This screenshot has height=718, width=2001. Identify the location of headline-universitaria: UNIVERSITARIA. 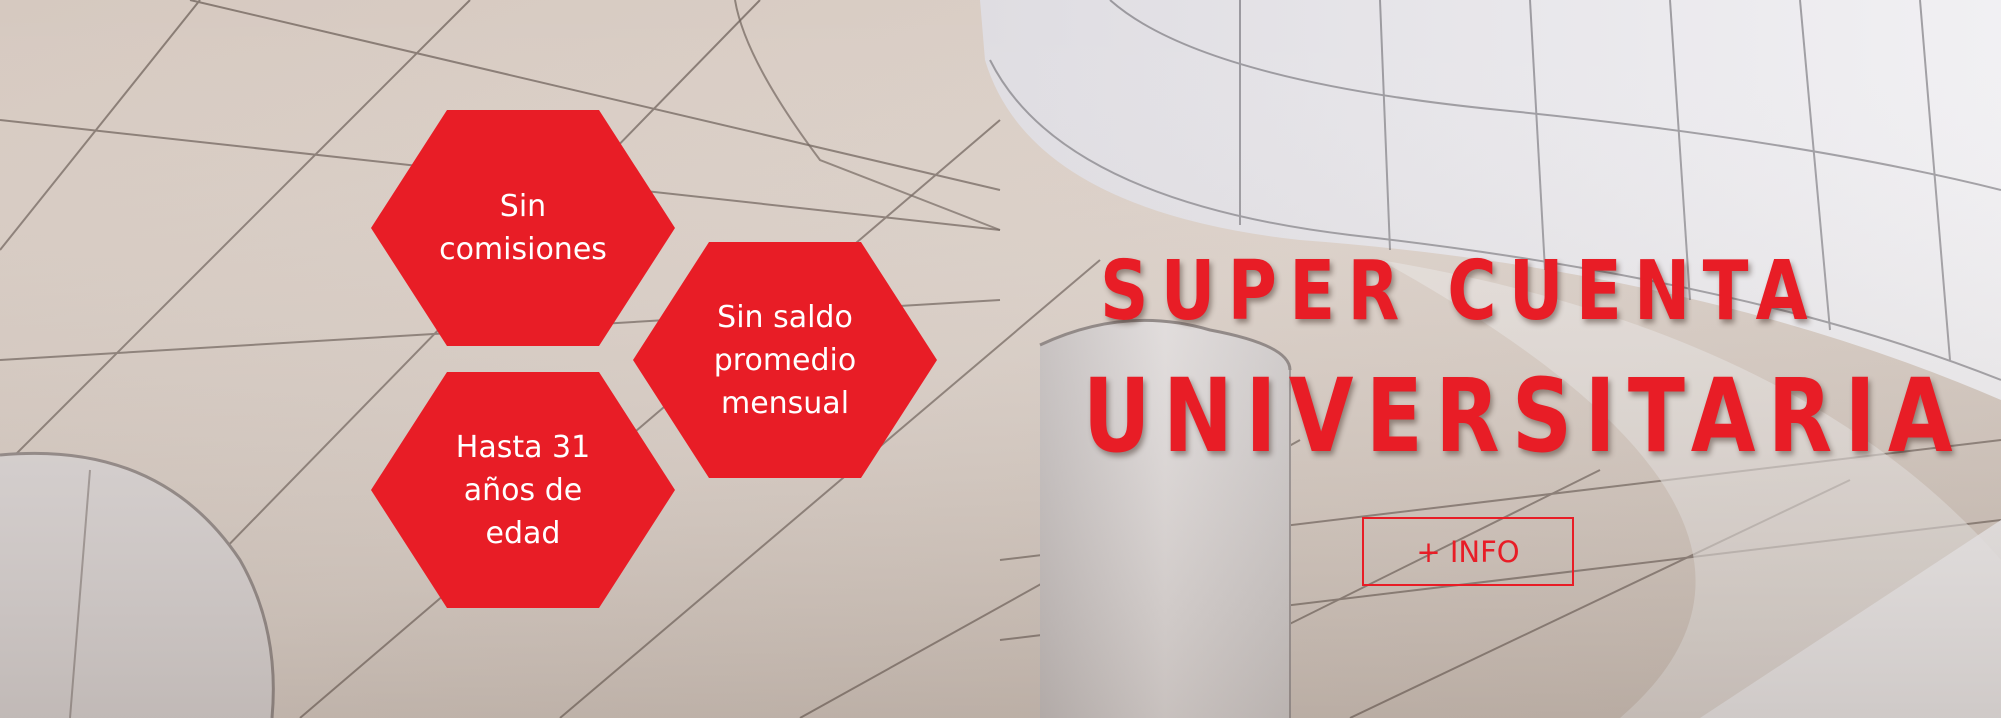
(1523, 416).